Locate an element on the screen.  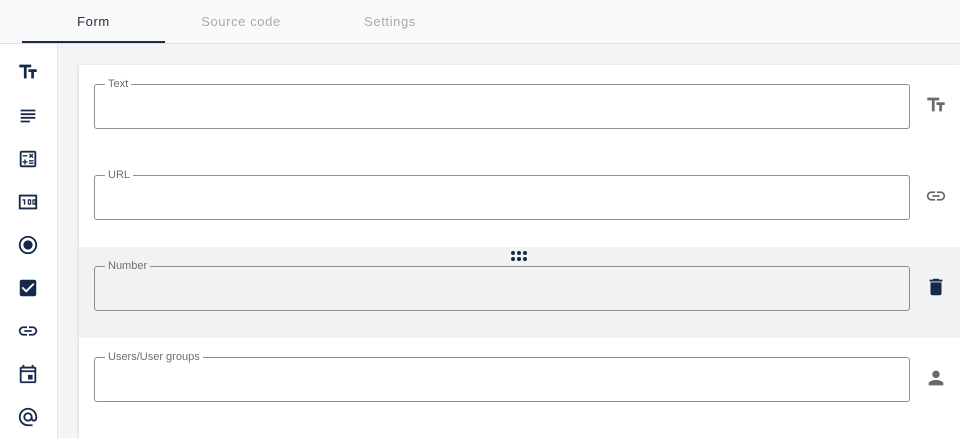
users-field: Users/User groups is located at coordinates (502, 377).